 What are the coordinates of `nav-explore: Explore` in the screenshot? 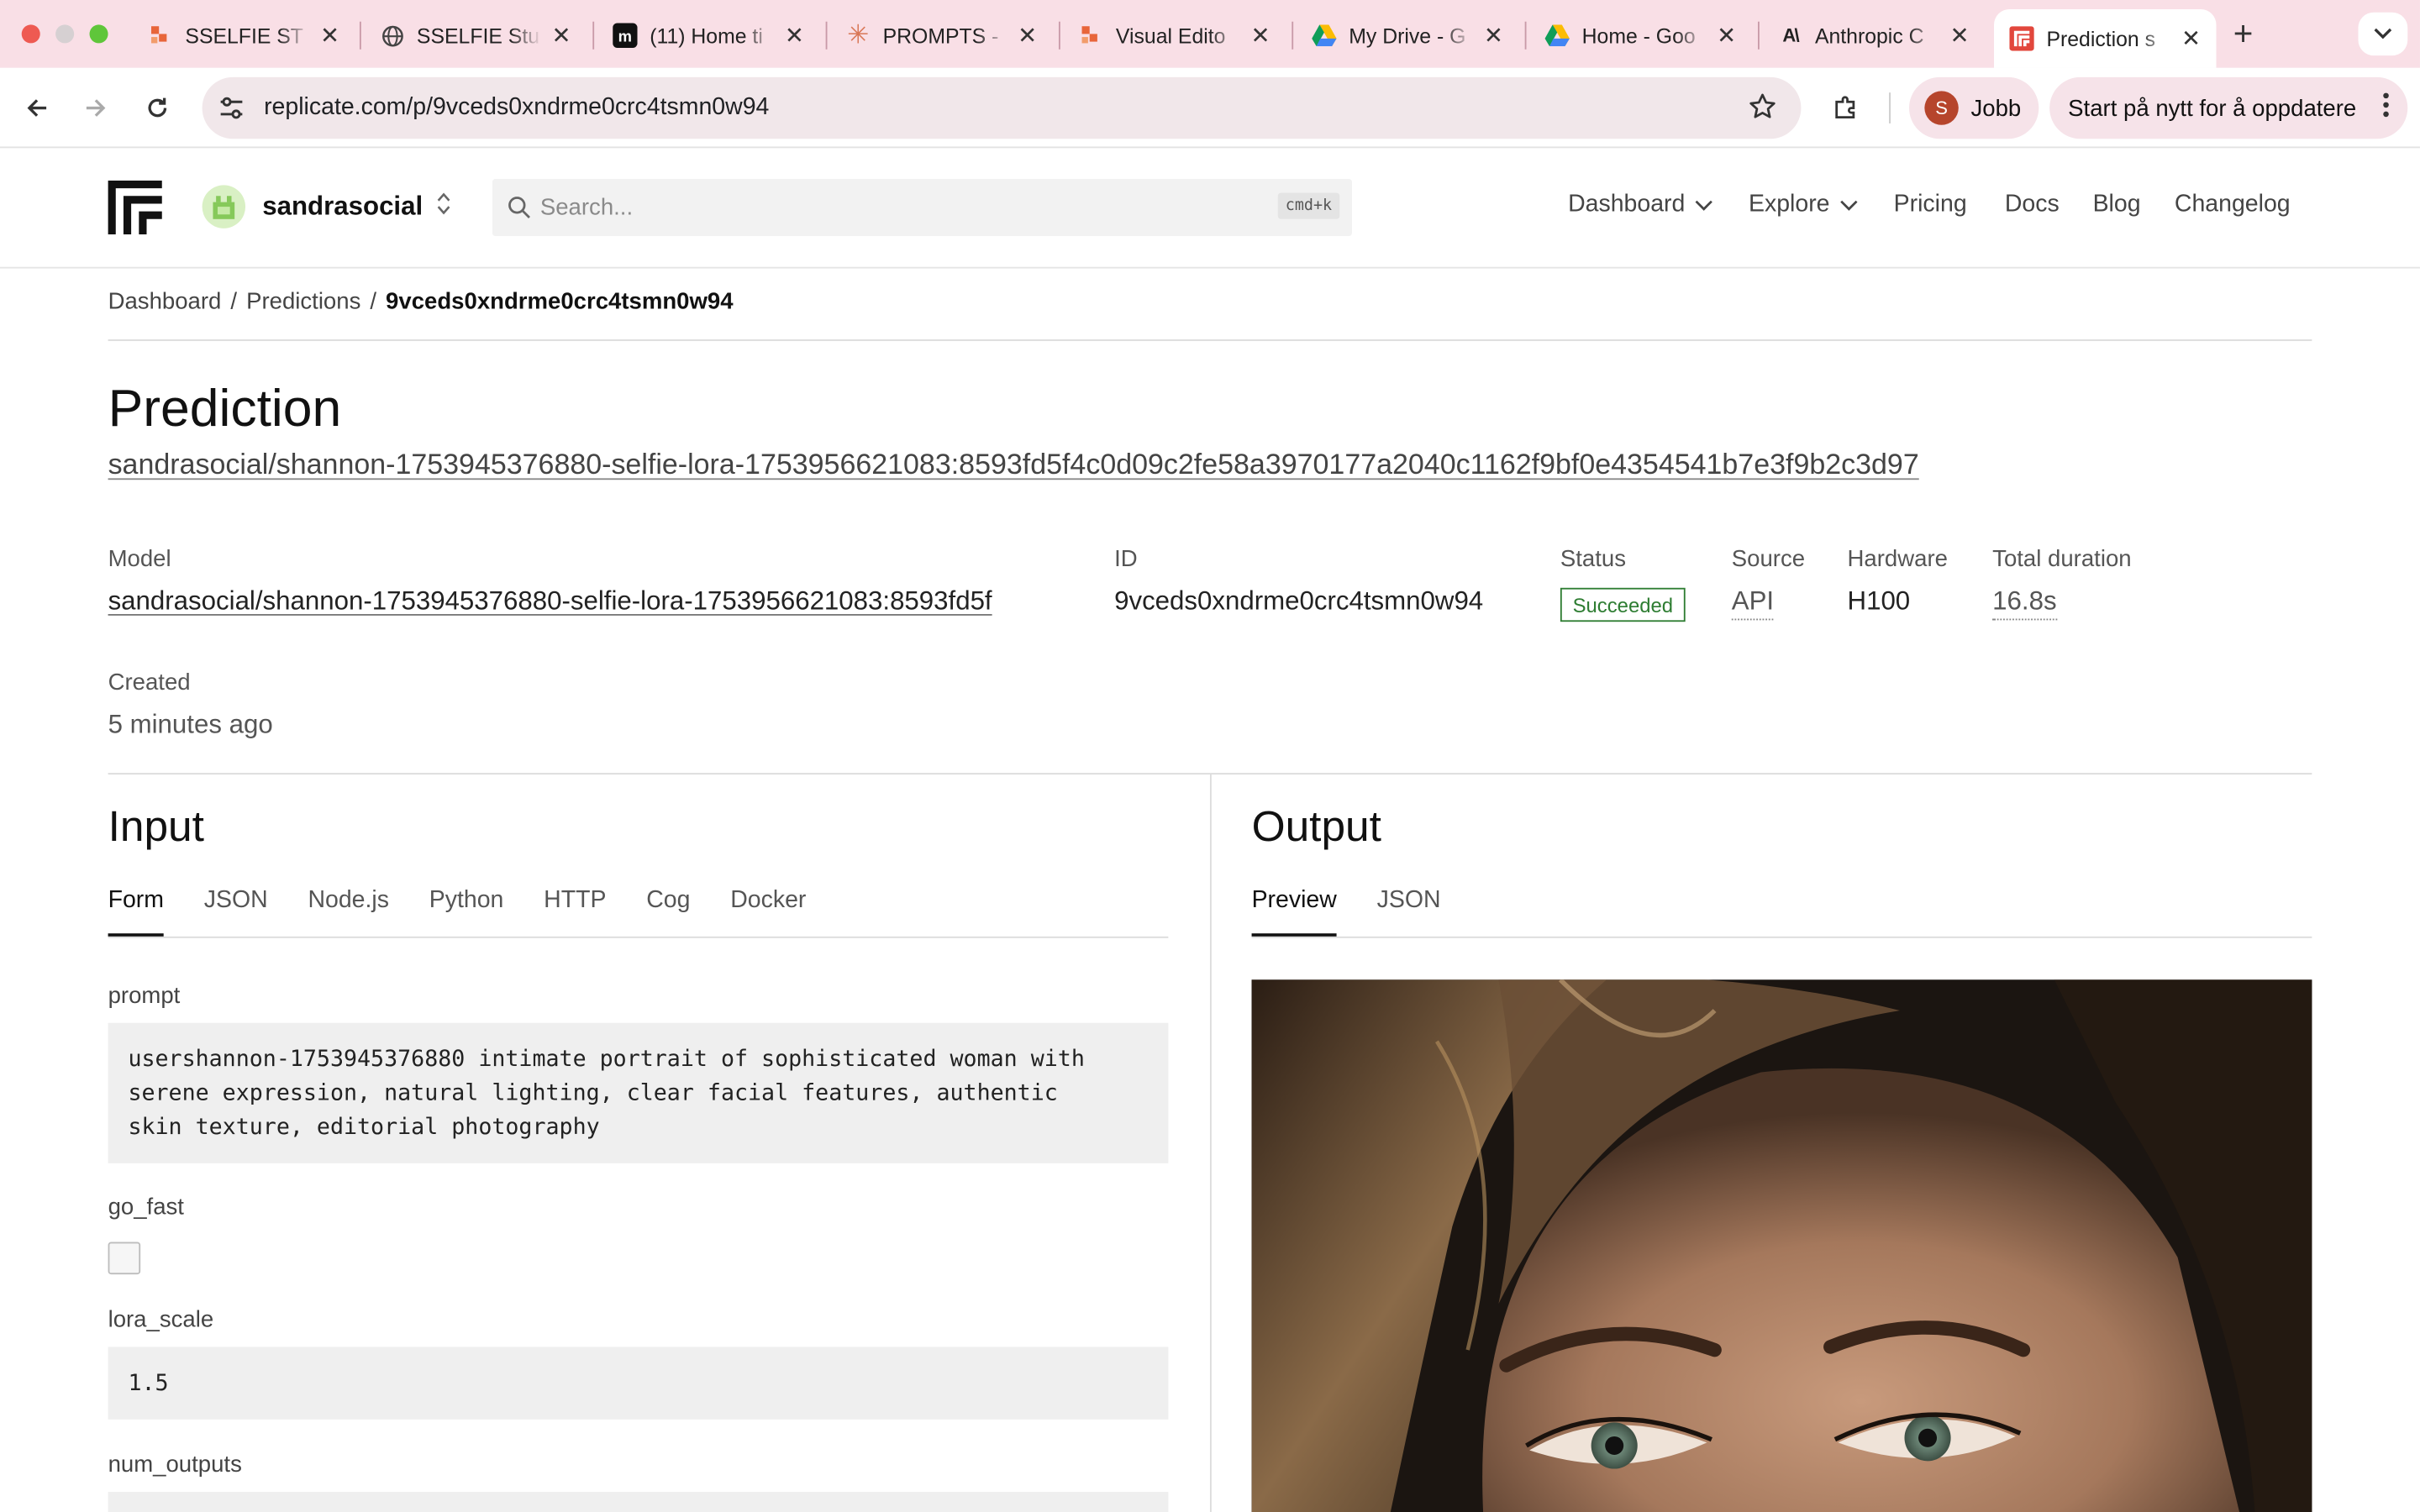 It's located at (1803, 205).